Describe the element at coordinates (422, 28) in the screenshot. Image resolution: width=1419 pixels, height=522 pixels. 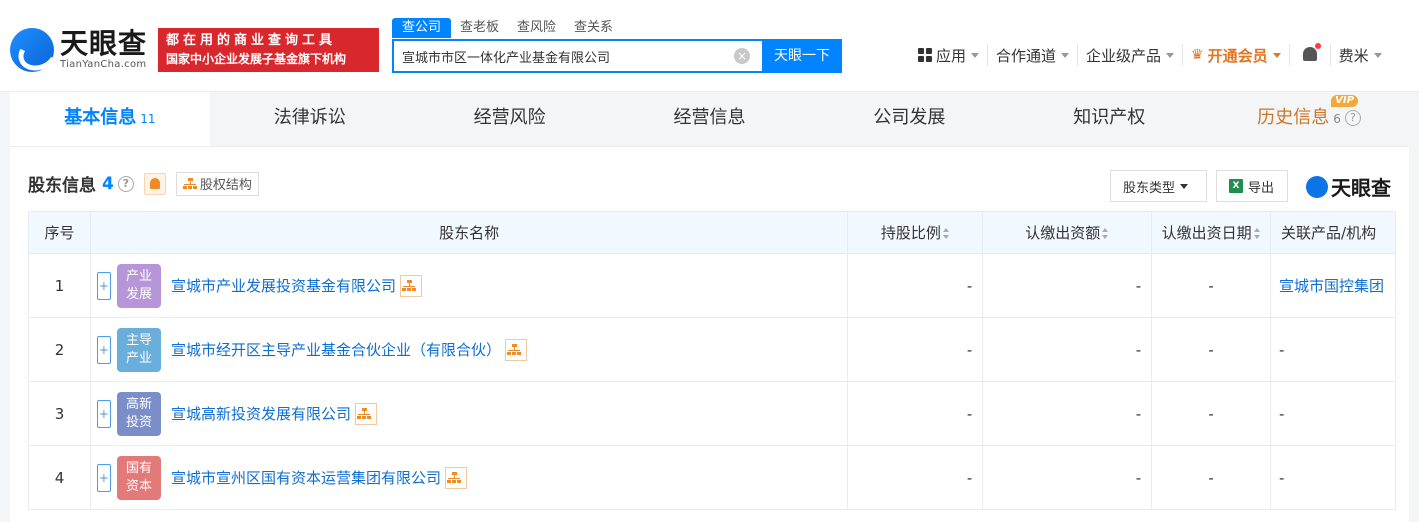
I see `search-tab-company: 查公司` at that location.